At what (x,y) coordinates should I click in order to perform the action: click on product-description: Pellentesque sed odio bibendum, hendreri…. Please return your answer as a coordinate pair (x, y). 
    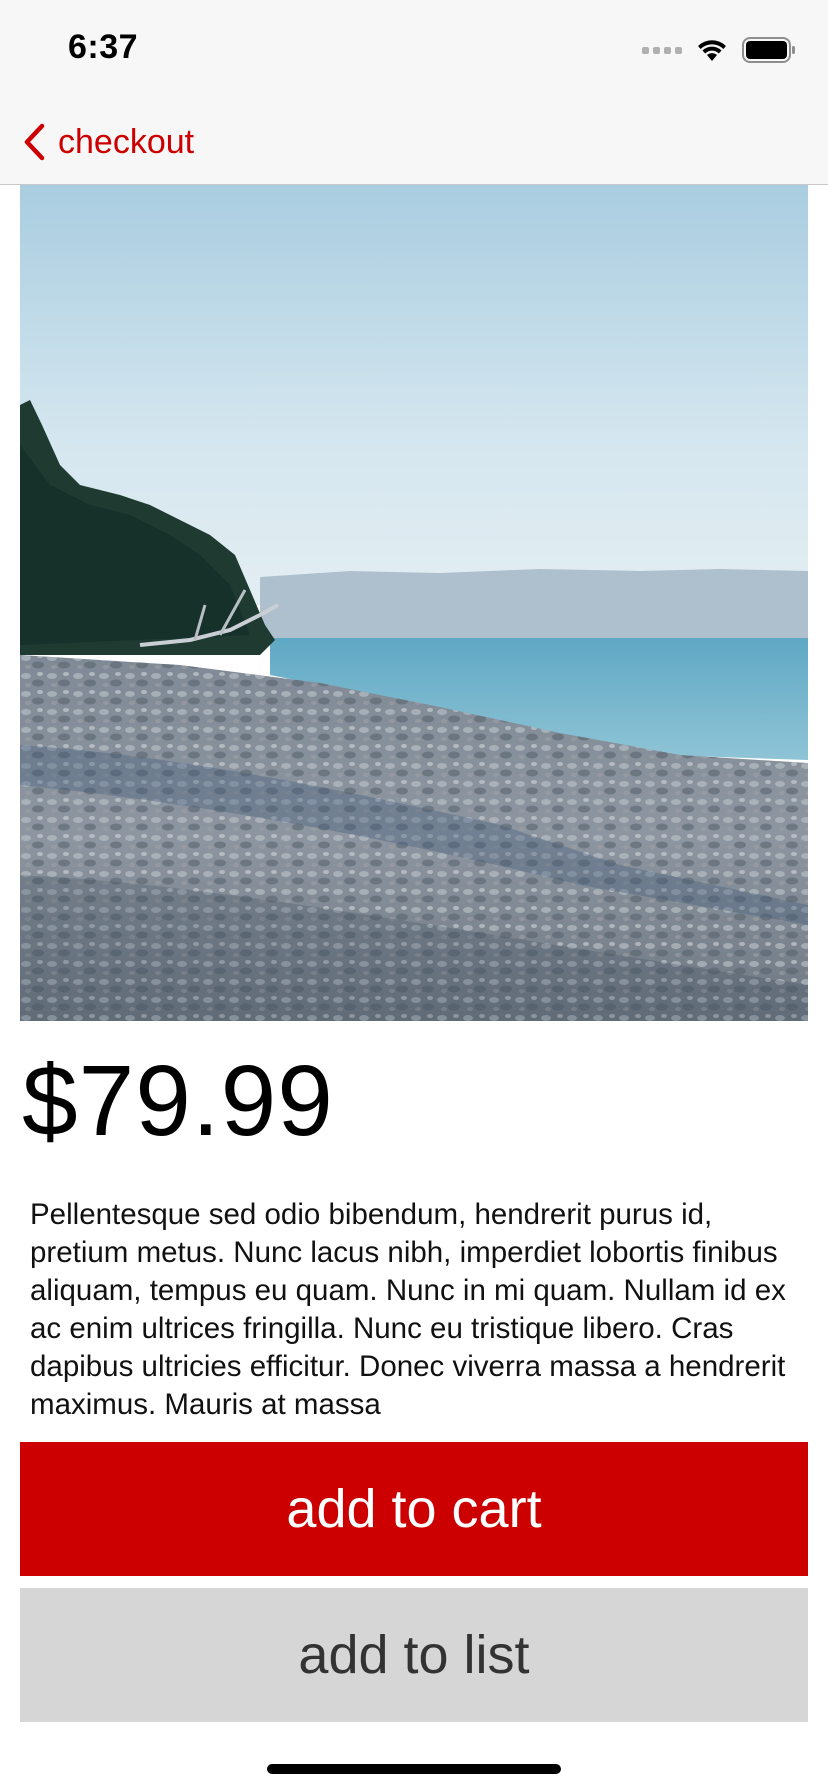
    Looking at the image, I should click on (408, 1309).